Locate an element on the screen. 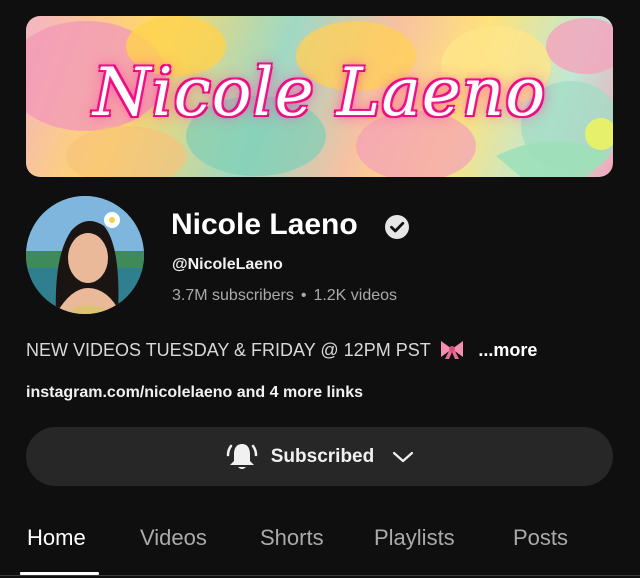 The width and height of the screenshot is (640, 578). subscribed-label: Subscribed is located at coordinates (322, 456).